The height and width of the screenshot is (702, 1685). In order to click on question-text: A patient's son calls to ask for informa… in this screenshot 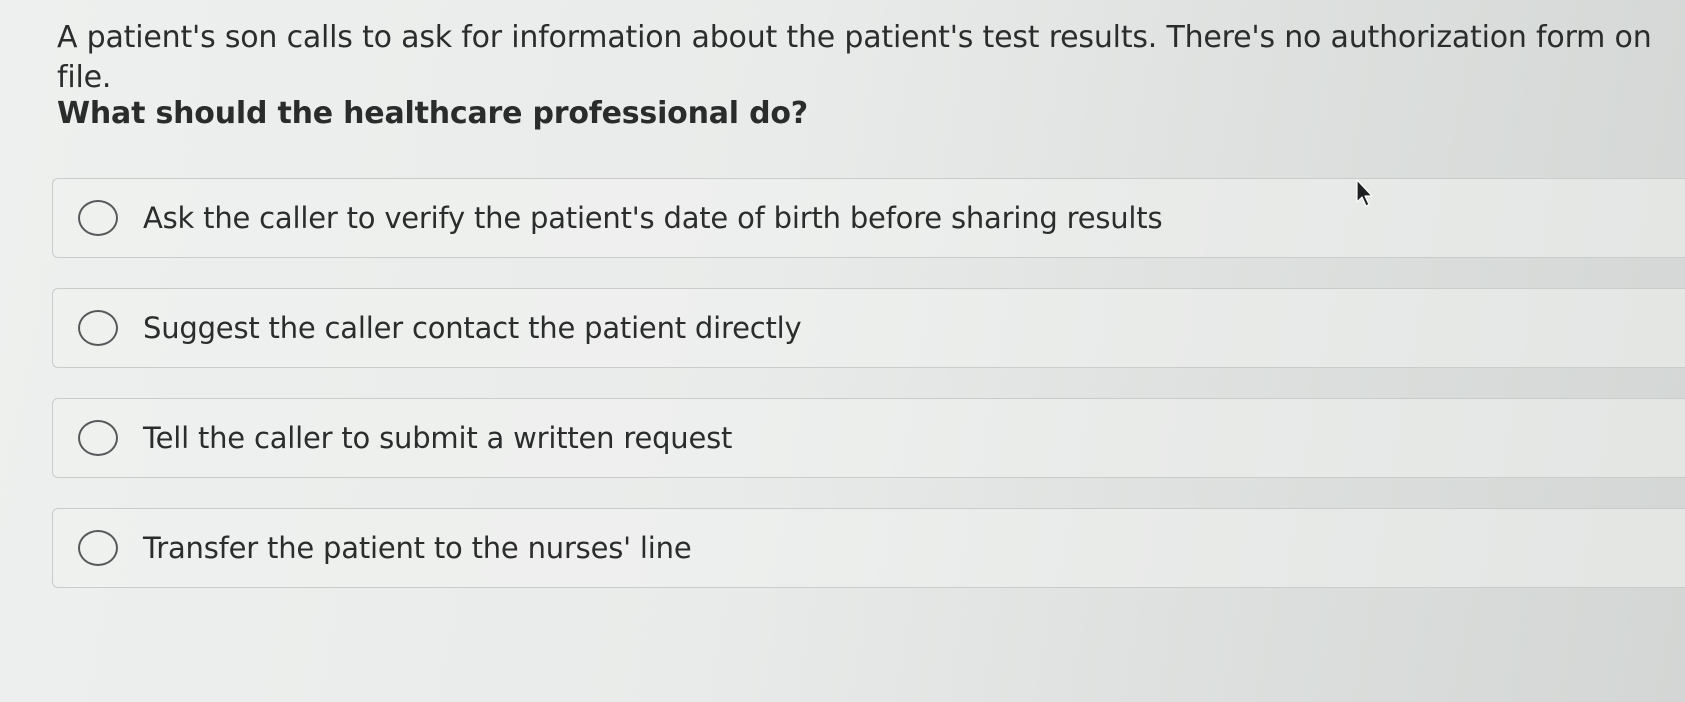, I will do `click(854, 57)`.